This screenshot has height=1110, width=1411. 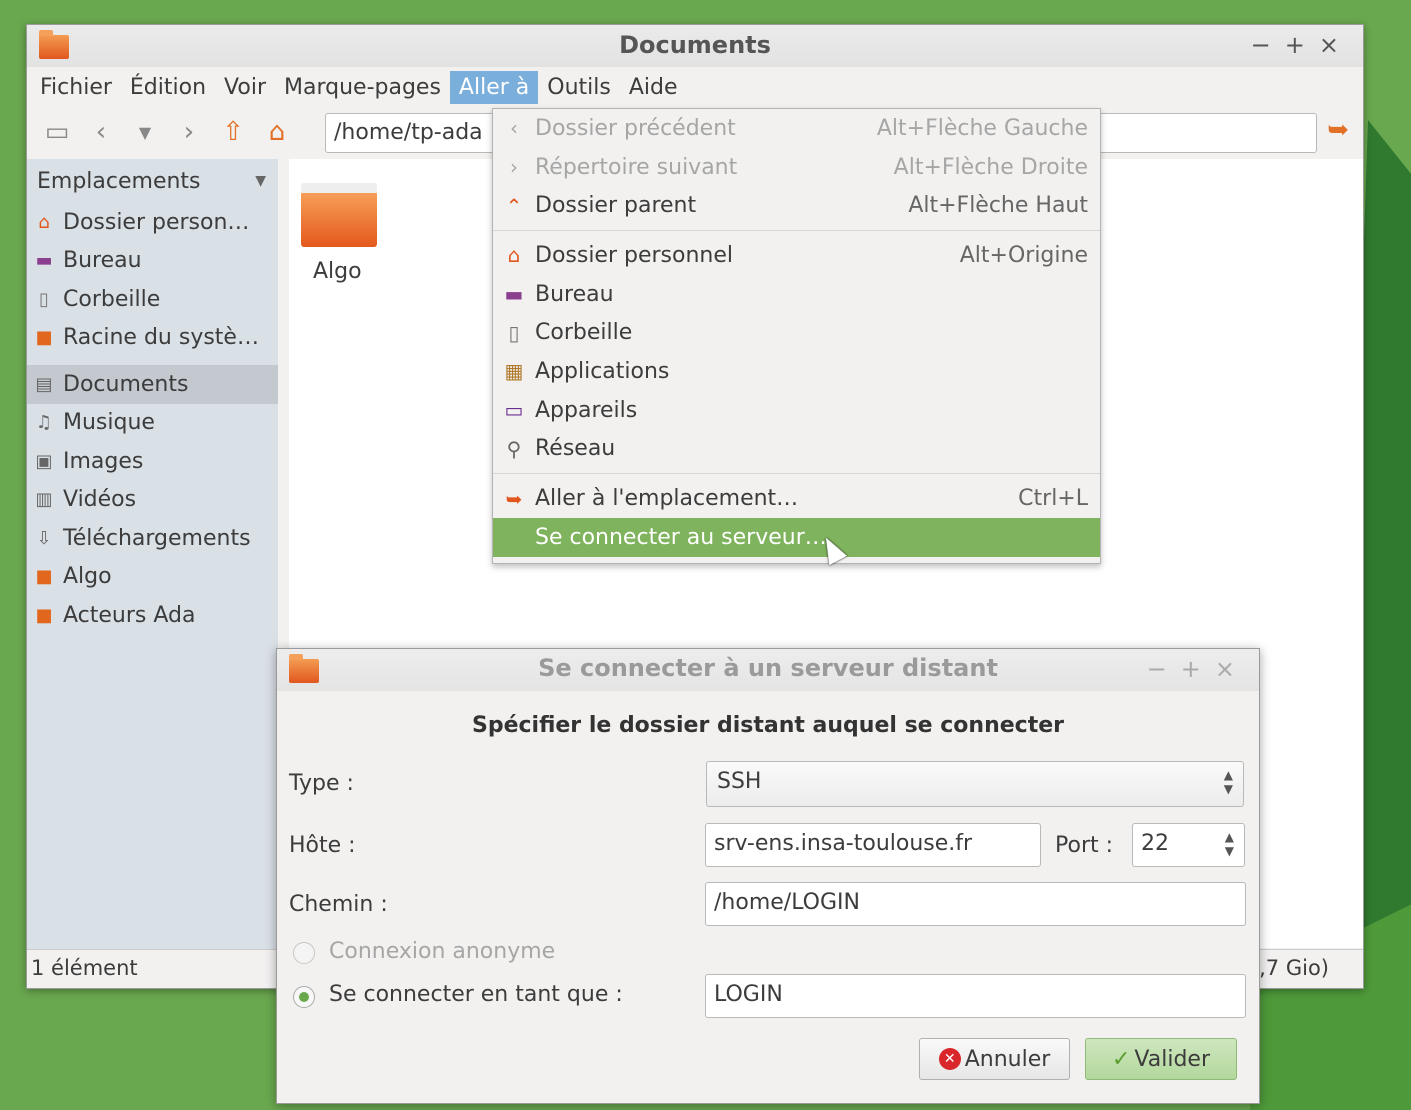 What do you see at coordinates (119, 181) in the screenshot?
I see `sidebar-header-label: Emplacements` at bounding box center [119, 181].